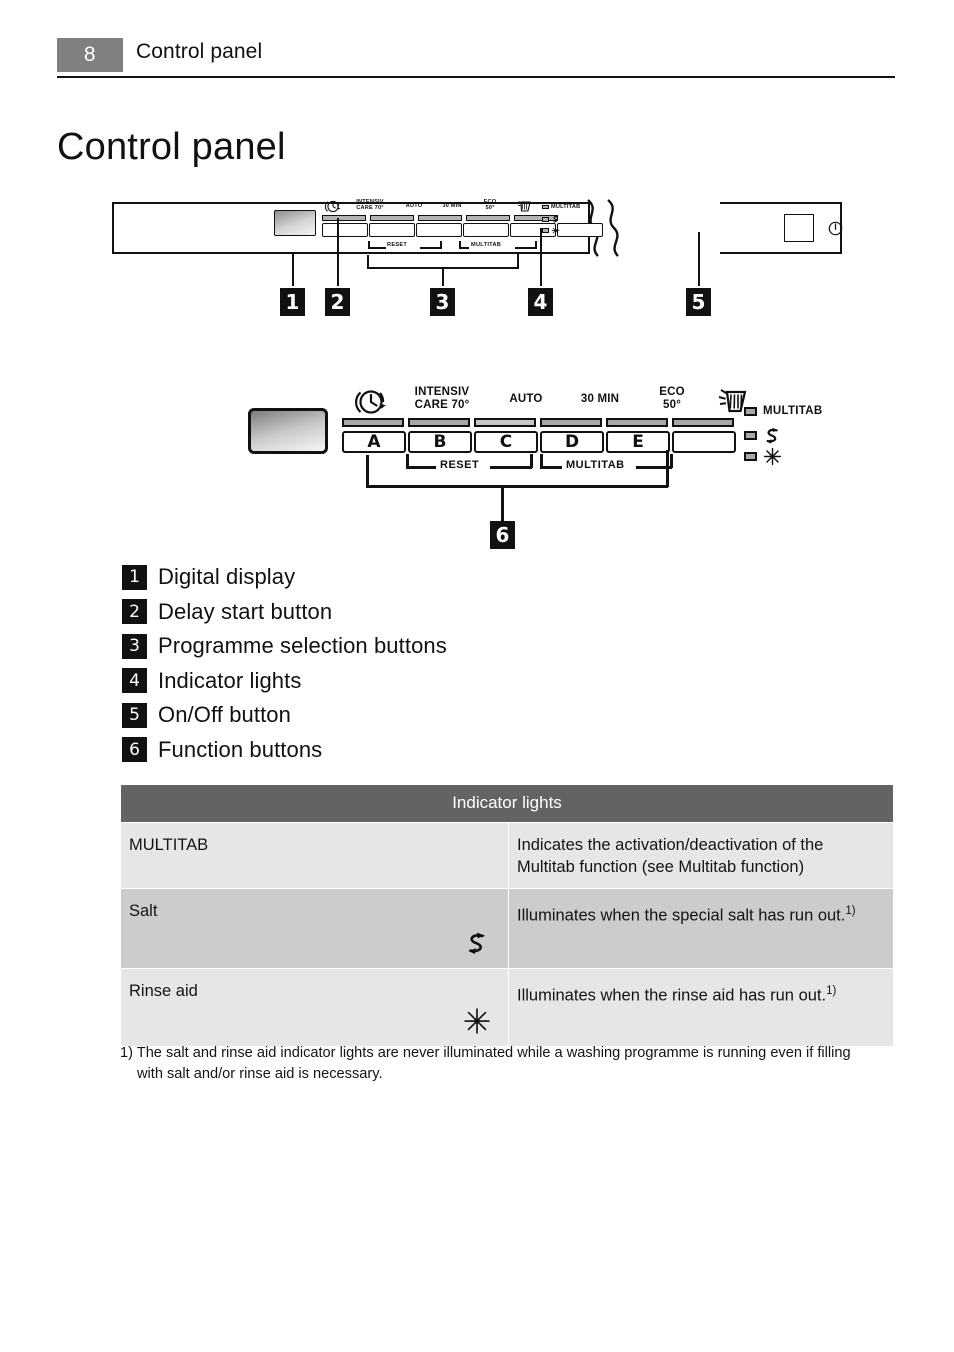  What do you see at coordinates (561, 207) in the screenshot?
I see `indicator-multitab: MULTITAB` at bounding box center [561, 207].